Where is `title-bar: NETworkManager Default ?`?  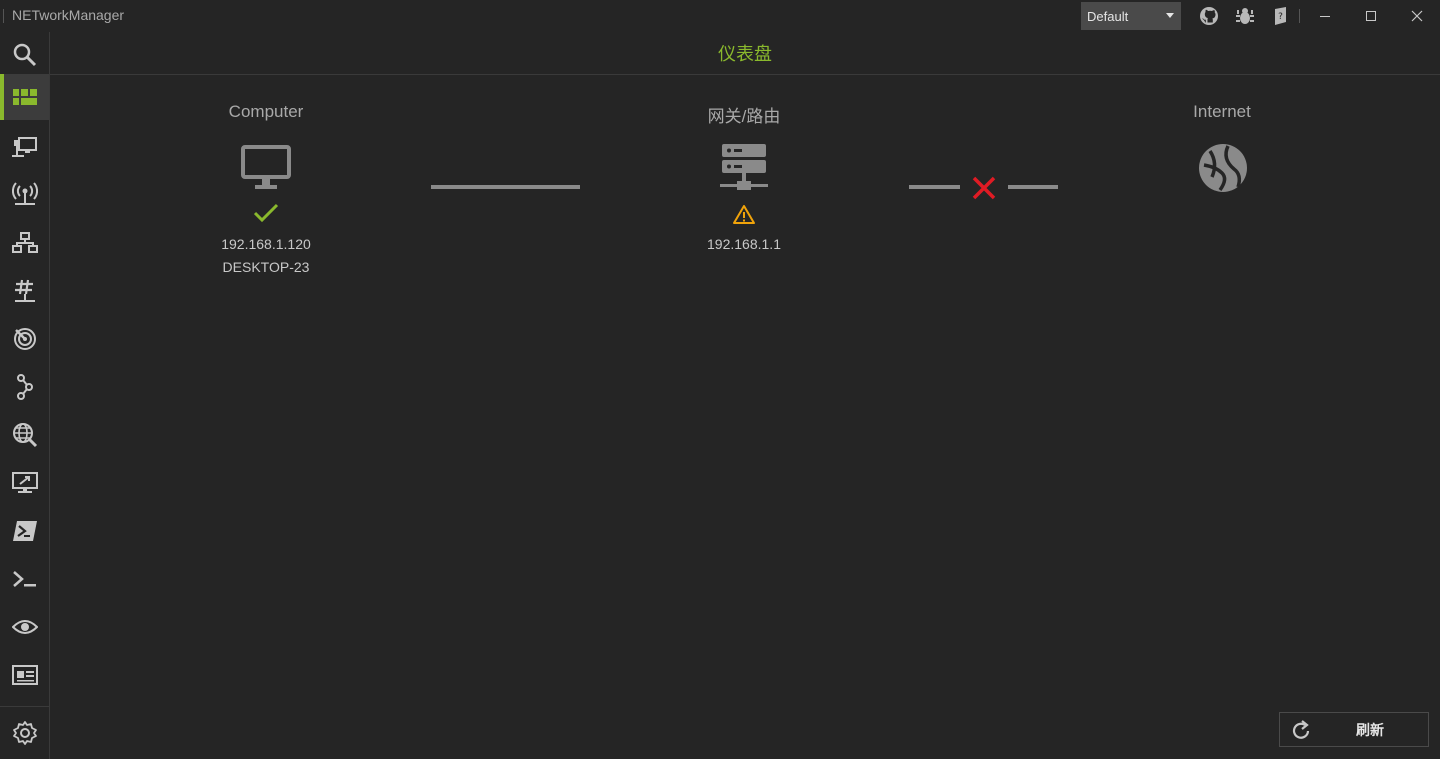 title-bar: NETworkManager Default ? is located at coordinates (720, 16).